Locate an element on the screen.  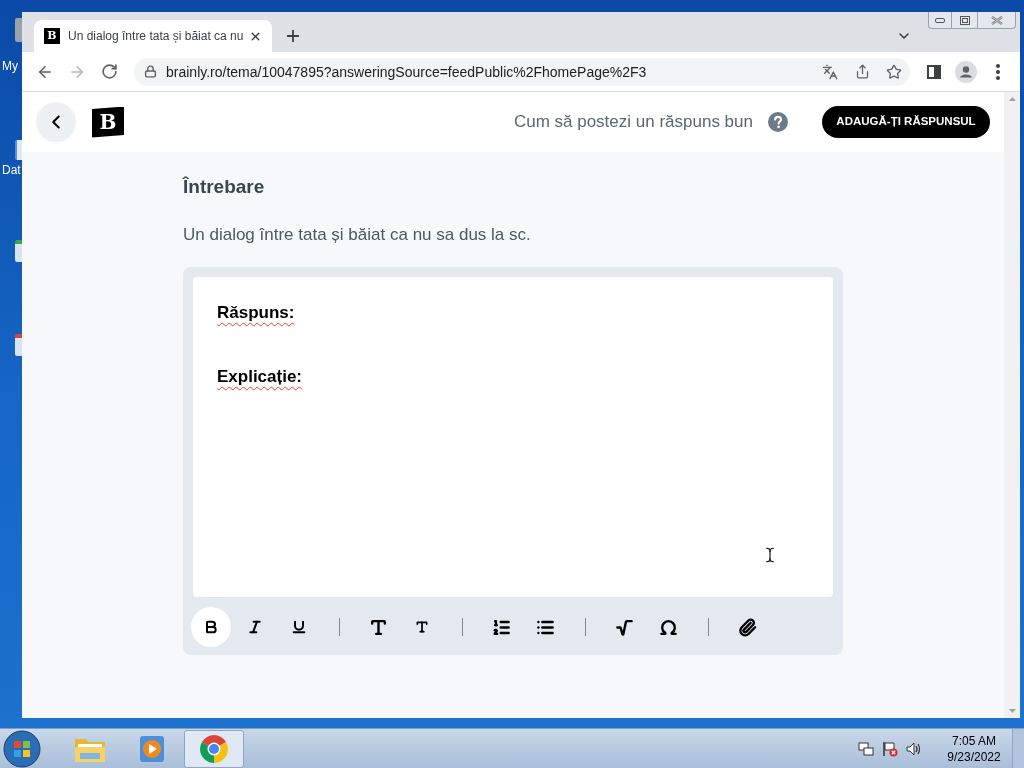
bold-icon is located at coordinates (211, 627).